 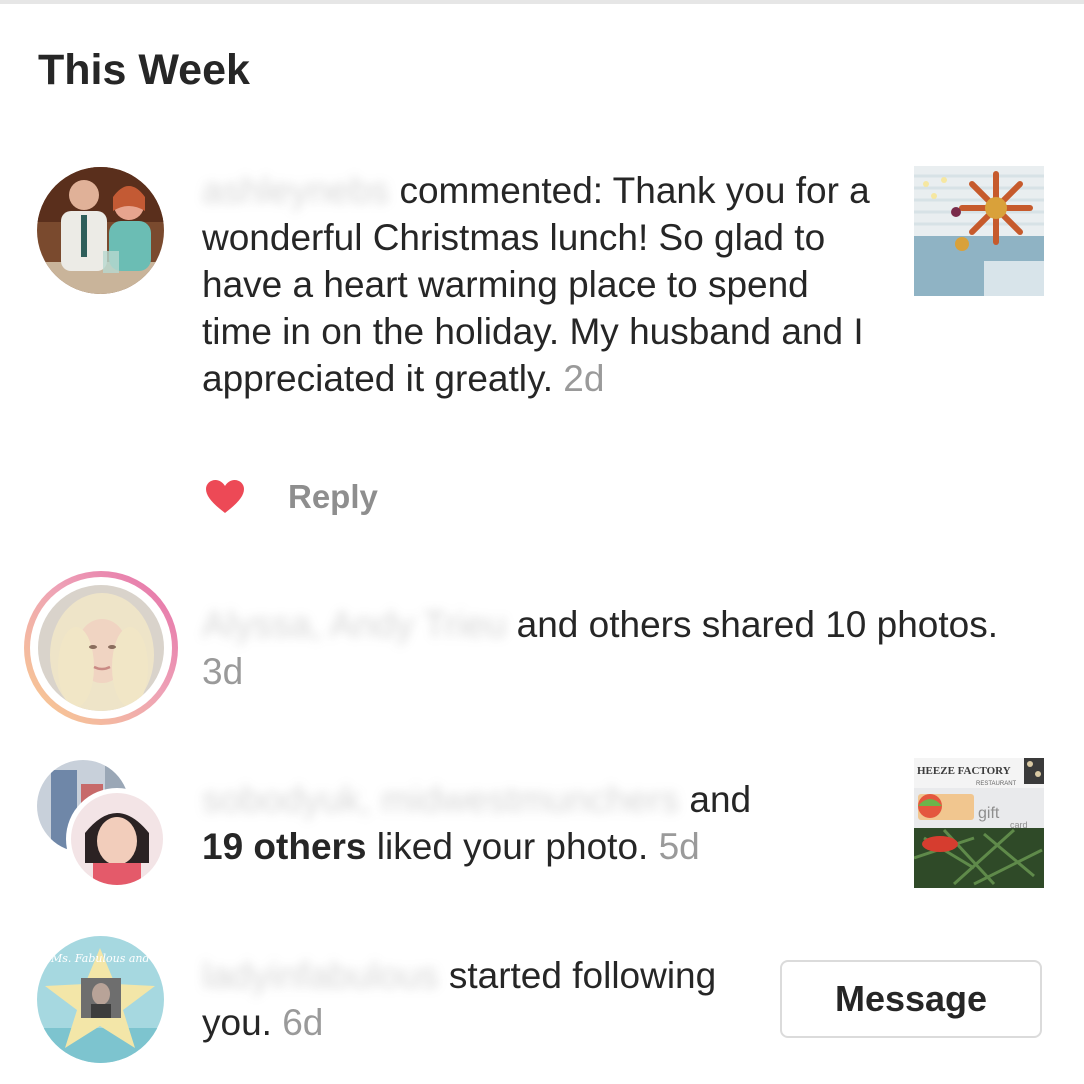 What do you see at coordinates (989, 813) in the screenshot?
I see `thumbnail-gift: gift` at bounding box center [989, 813].